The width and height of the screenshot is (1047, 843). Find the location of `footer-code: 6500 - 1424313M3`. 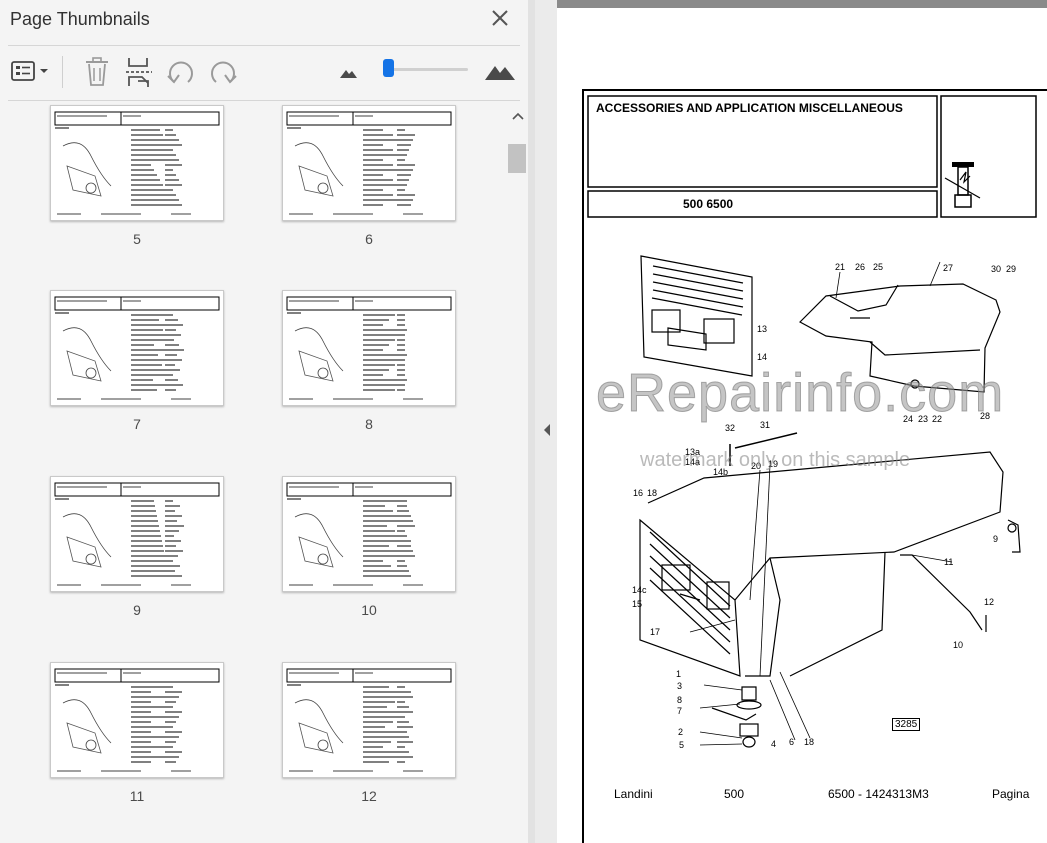

footer-code: 6500 - 1424313M3 is located at coordinates (878, 794).